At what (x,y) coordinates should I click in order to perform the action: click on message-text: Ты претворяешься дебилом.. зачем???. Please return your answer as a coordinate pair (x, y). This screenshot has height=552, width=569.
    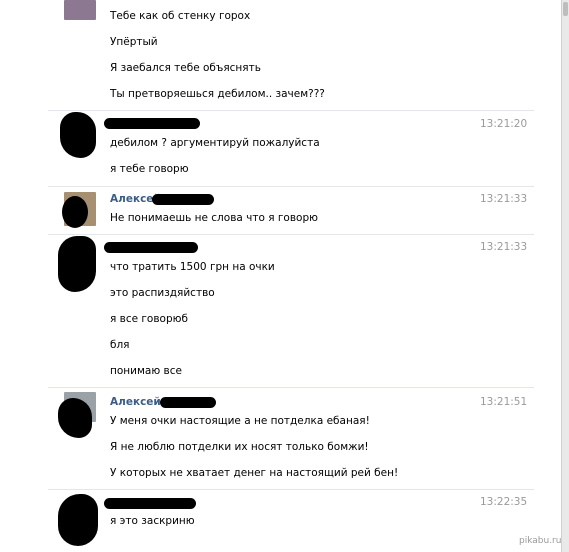
    Looking at the image, I should click on (217, 94).